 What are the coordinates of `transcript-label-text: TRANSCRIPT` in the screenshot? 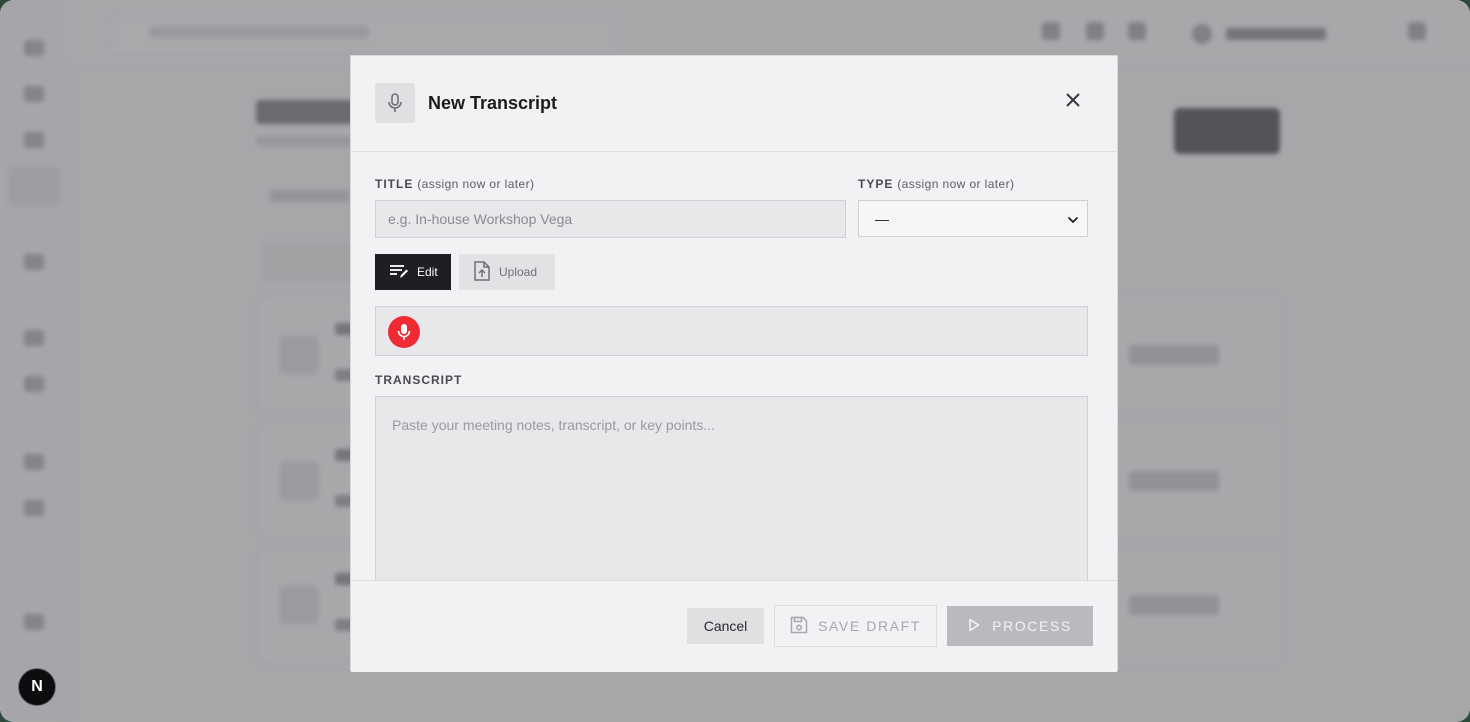 It's located at (419, 380).